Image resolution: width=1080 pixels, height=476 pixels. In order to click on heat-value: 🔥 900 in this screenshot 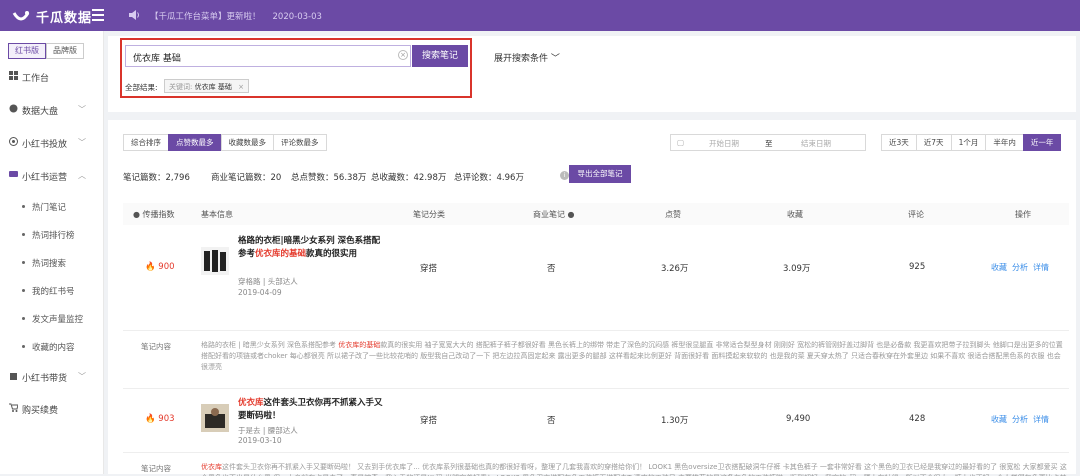, I will do `click(160, 267)`.